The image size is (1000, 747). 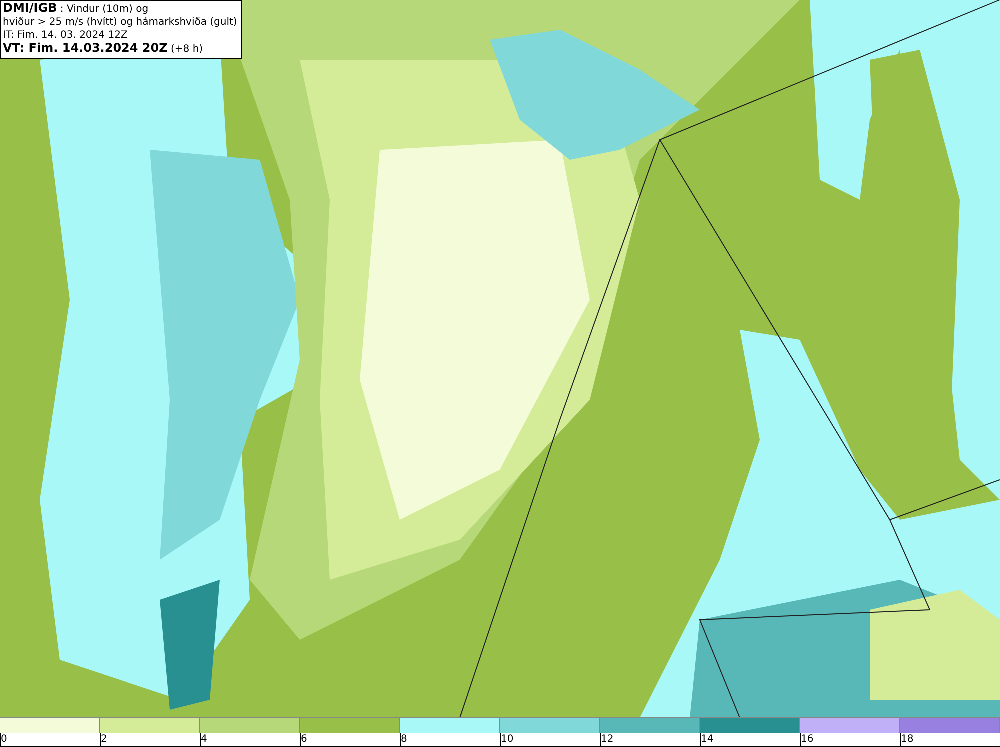 What do you see at coordinates (103, 49) in the screenshot?
I see `info-line: VT: Fim. 14.03.2024 20Z (+8 h)` at bounding box center [103, 49].